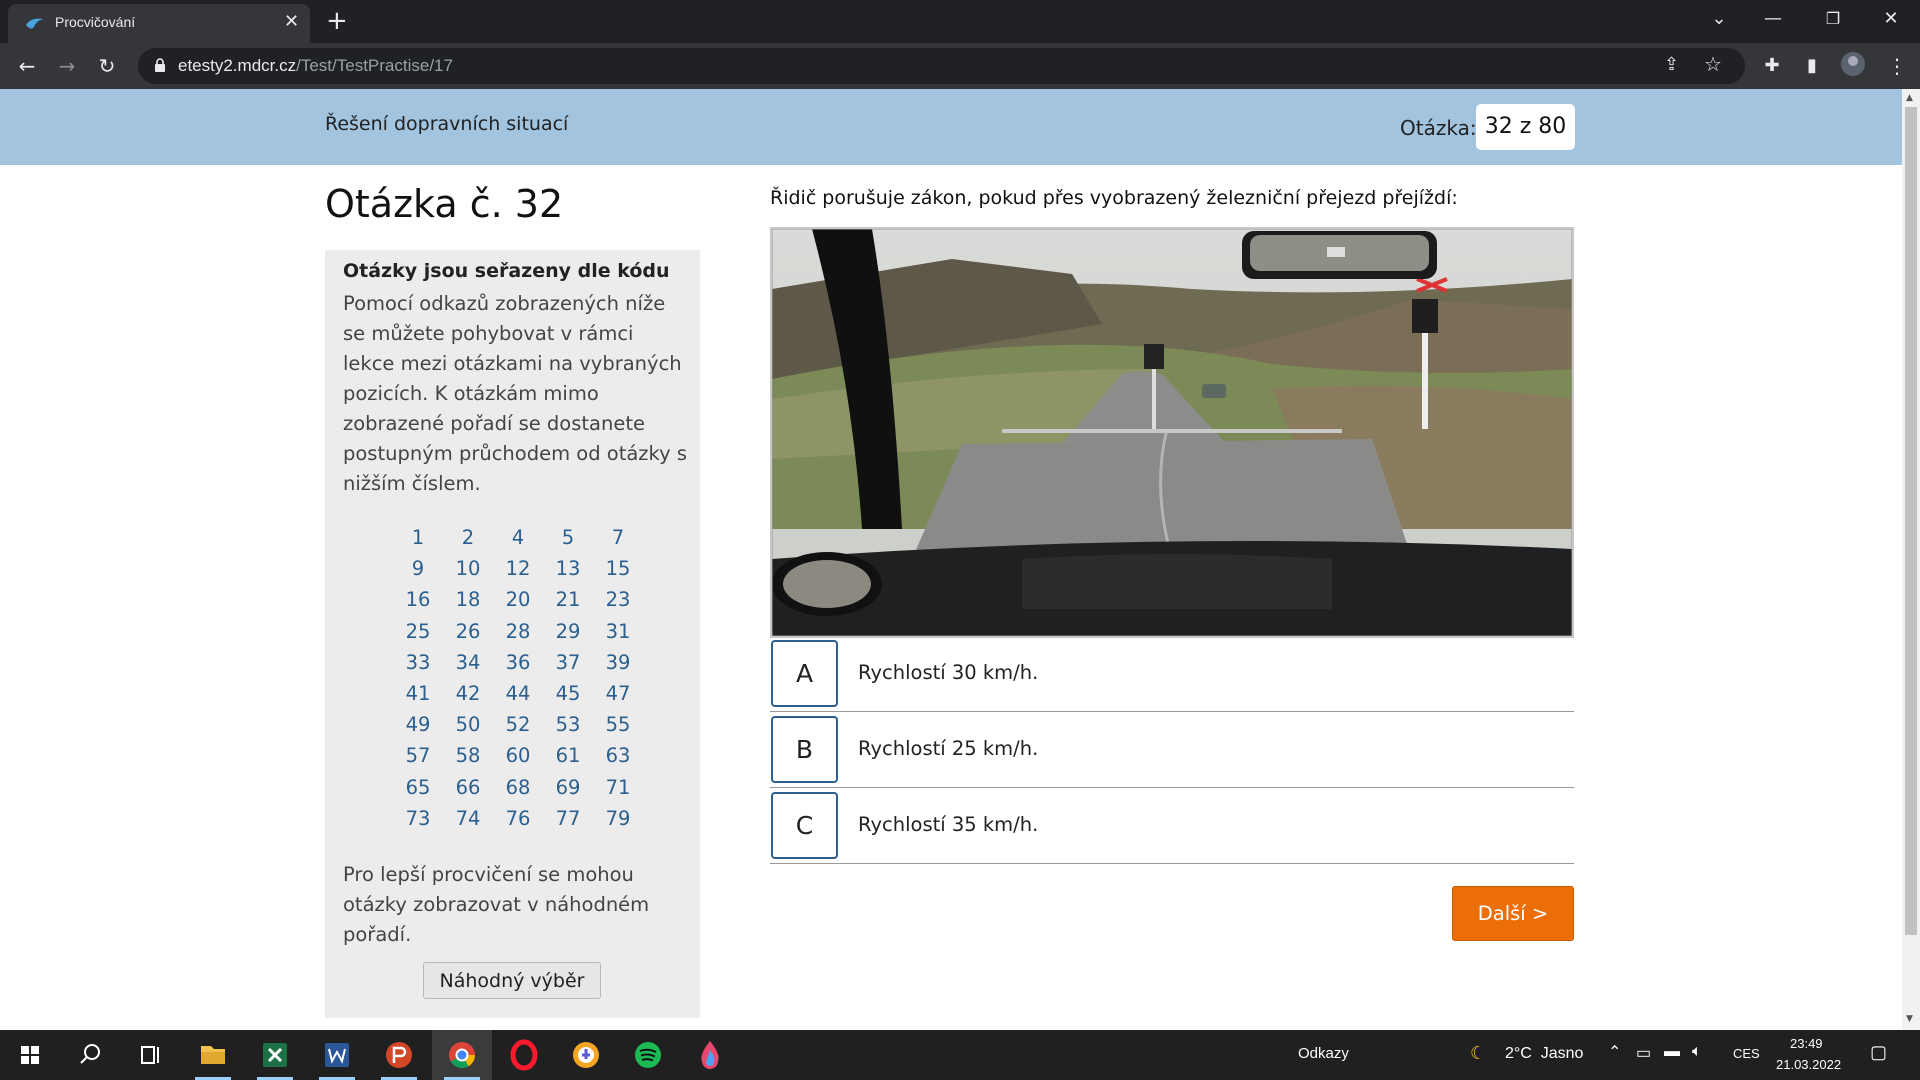 This screenshot has width=1920, height=1080. What do you see at coordinates (1172, 827) in the screenshot?
I see `answer-option-c: C Rychlostí 35 km/h.` at bounding box center [1172, 827].